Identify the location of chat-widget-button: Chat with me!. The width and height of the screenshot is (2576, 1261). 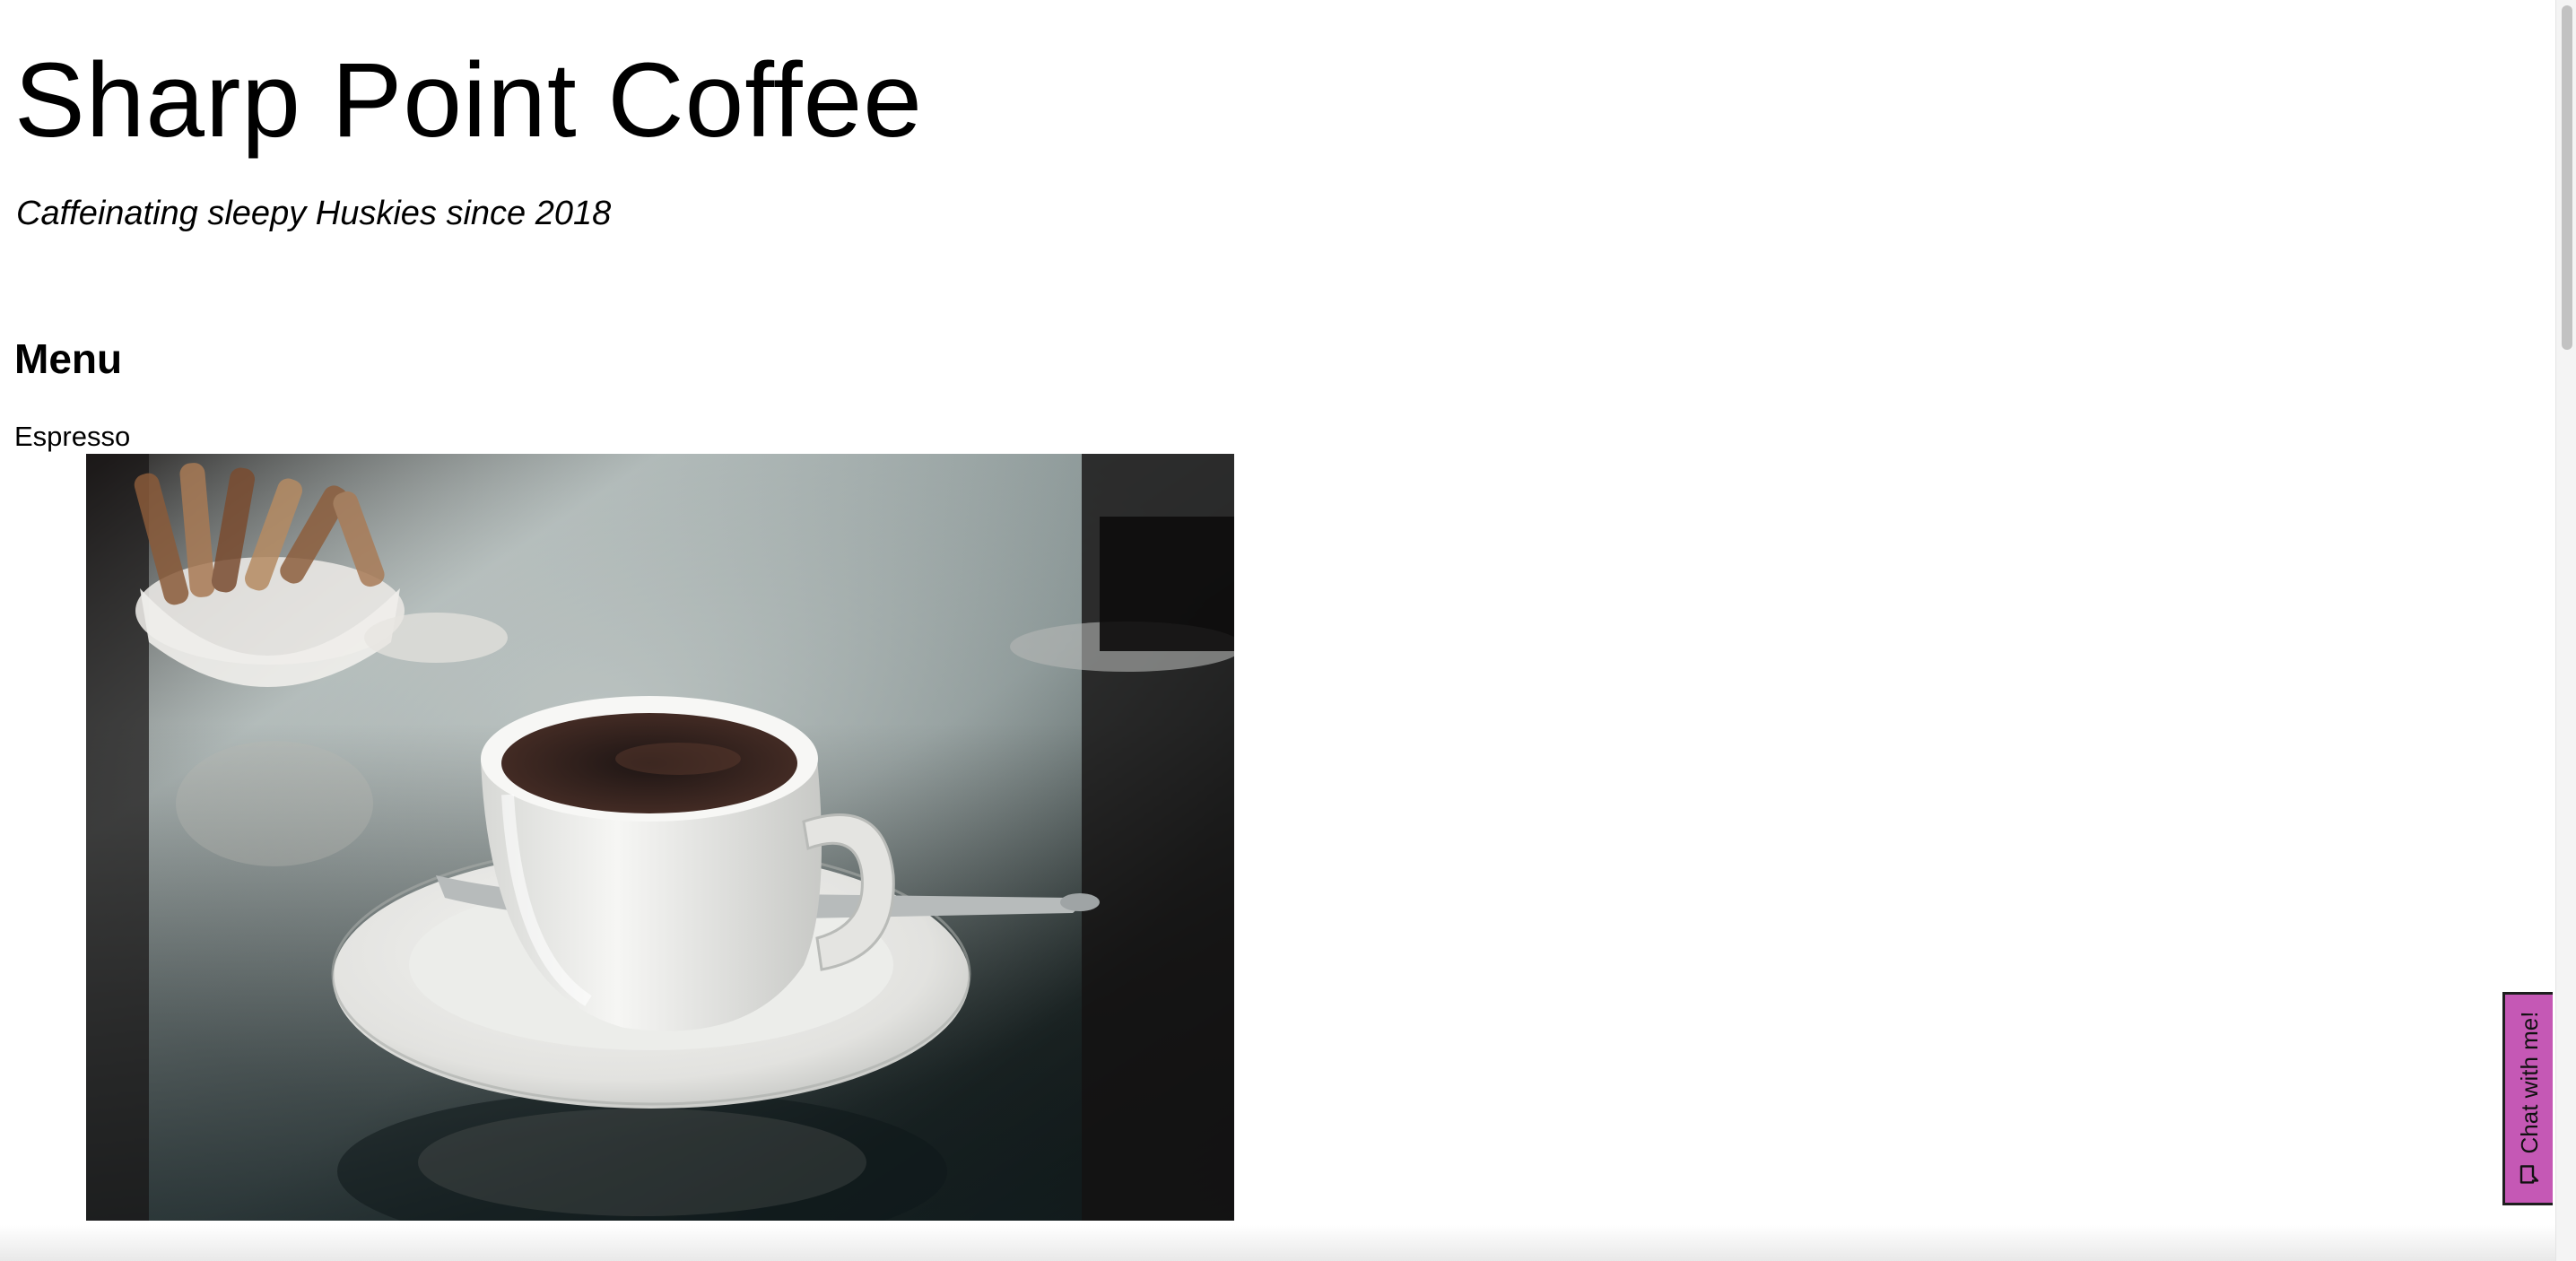
(2527, 1098).